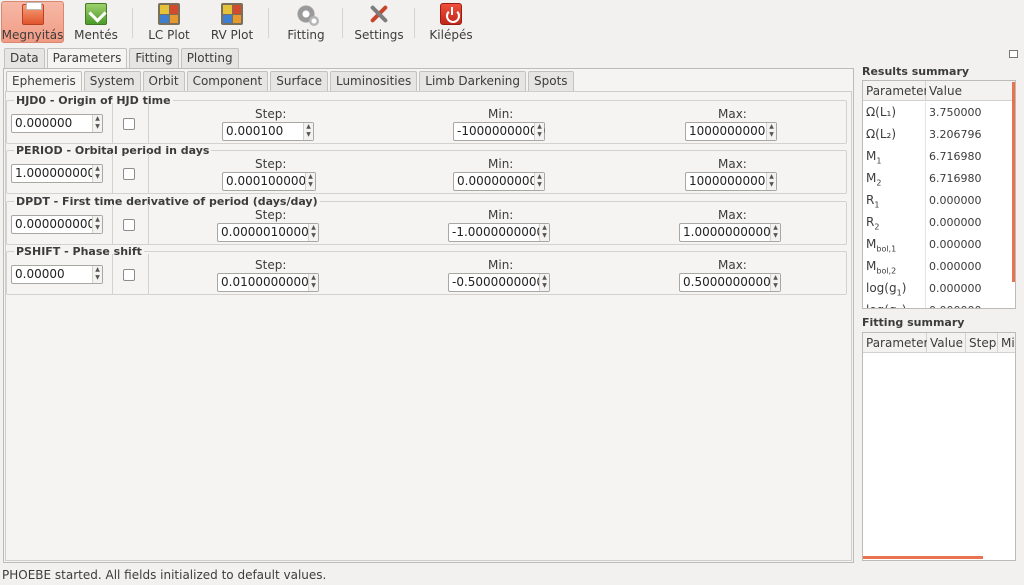  Describe the element at coordinates (32, 22) in the screenshot. I see `open-button: Megnyitás` at that location.